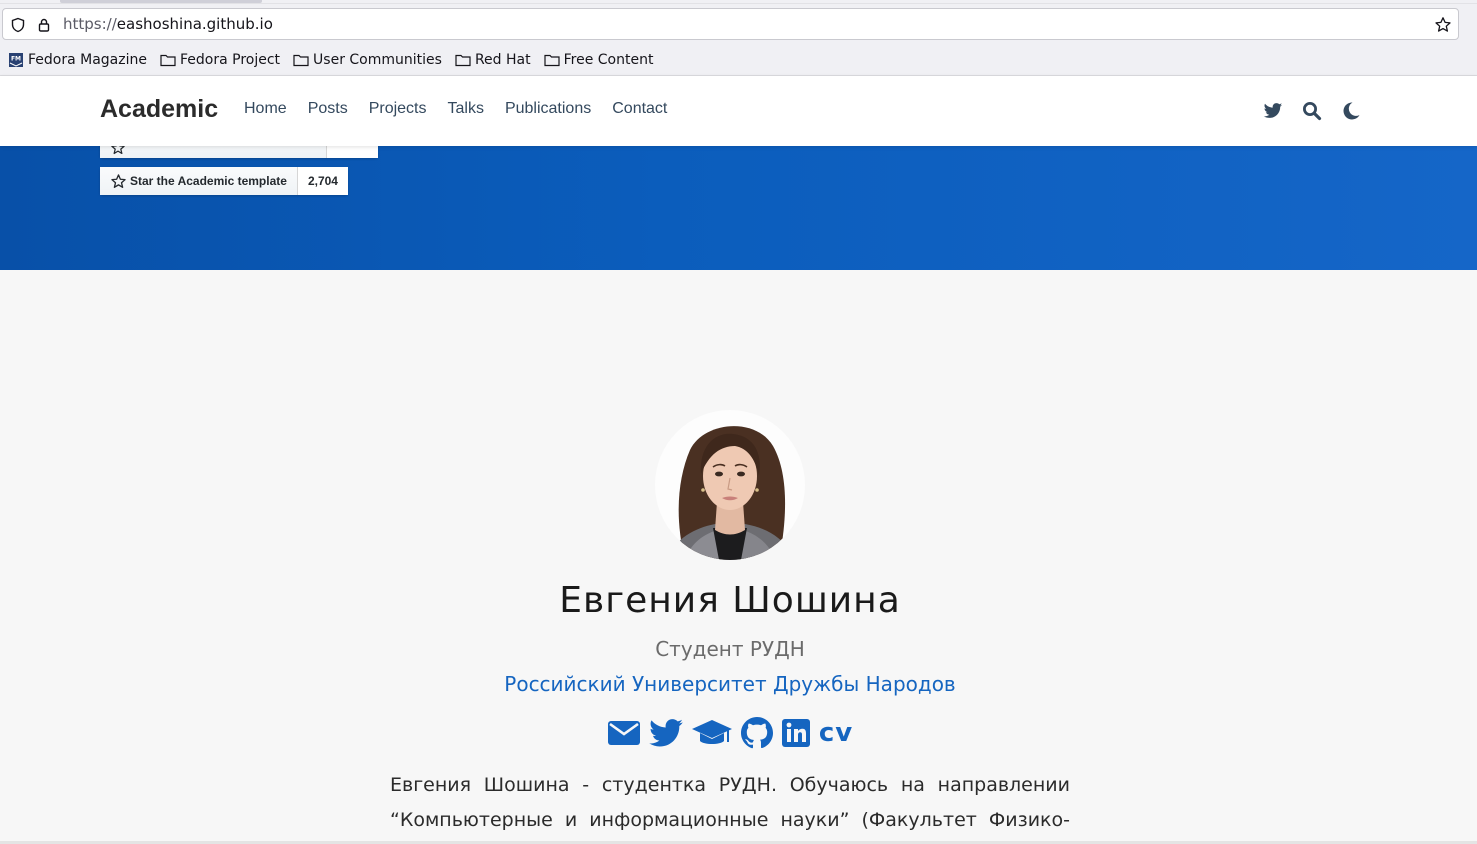  I want to click on bookmark-label: Free Content, so click(608, 59).